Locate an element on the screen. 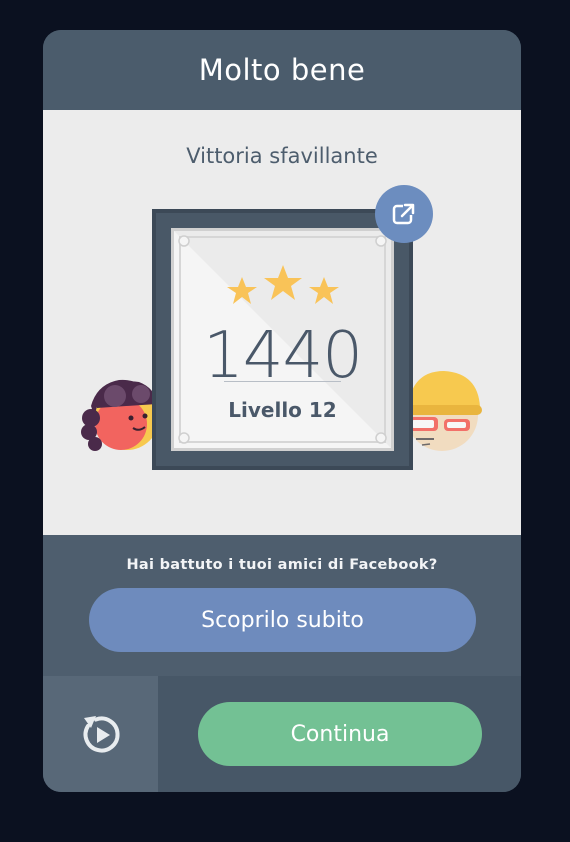  replay-icon is located at coordinates (101, 734).